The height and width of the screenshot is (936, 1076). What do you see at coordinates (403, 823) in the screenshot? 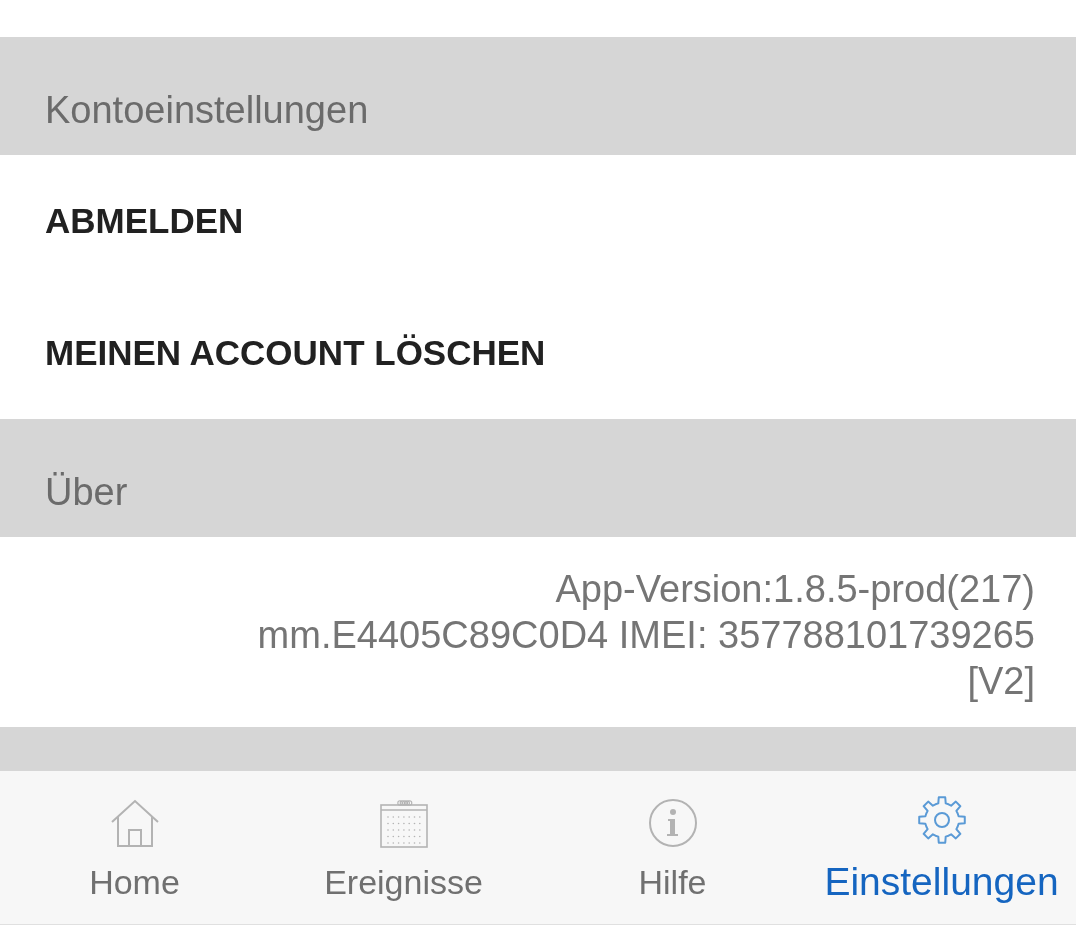
I see `calendar-icon` at bounding box center [403, 823].